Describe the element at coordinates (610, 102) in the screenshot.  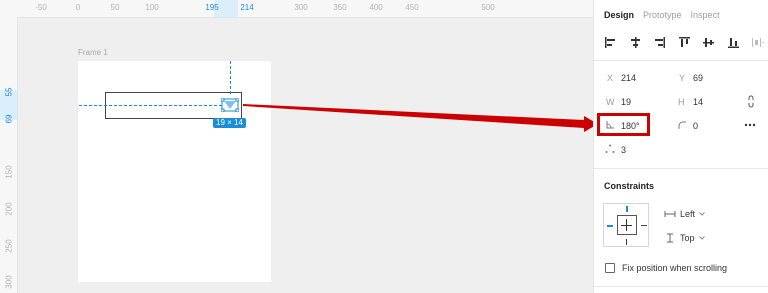
I see `width-label: W` at that location.